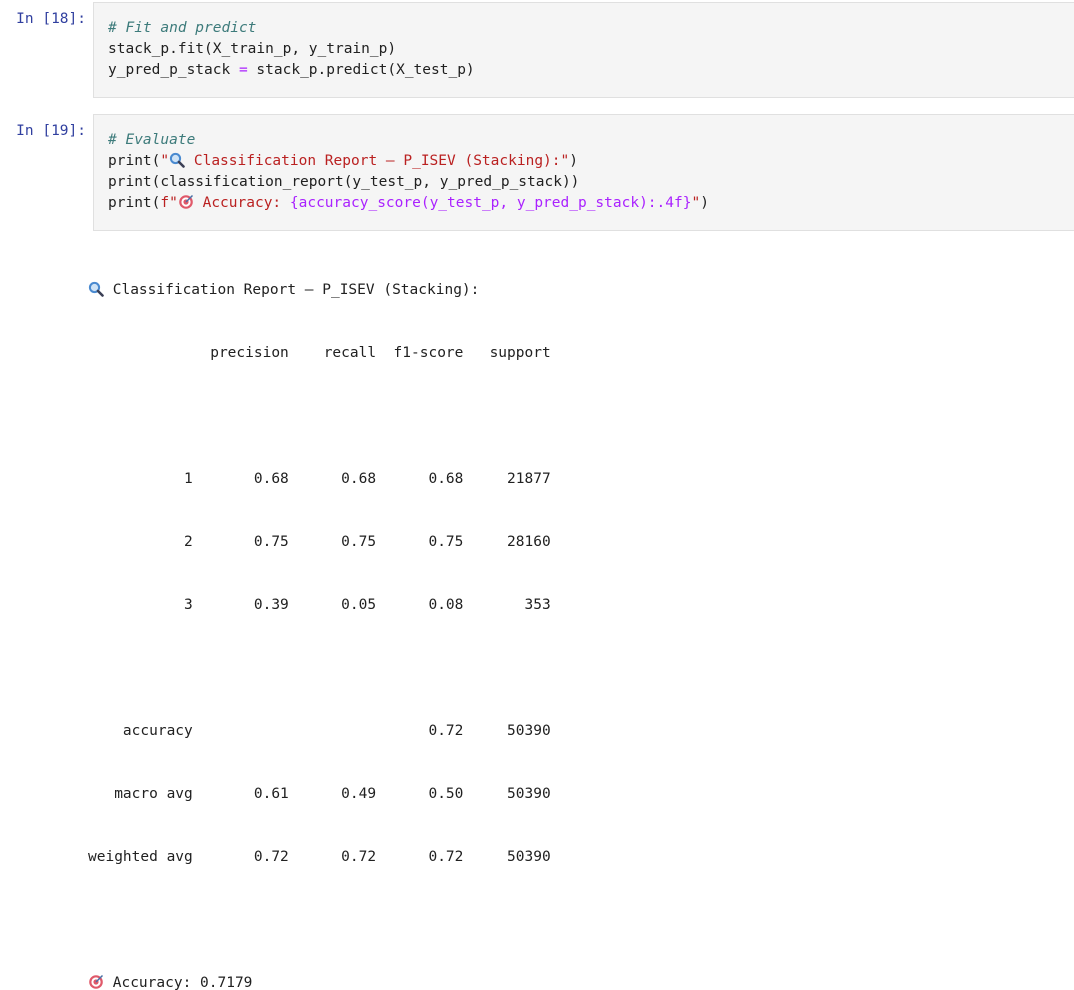  What do you see at coordinates (173, 70) in the screenshot?
I see `code-token: y_pred_p_stack` at bounding box center [173, 70].